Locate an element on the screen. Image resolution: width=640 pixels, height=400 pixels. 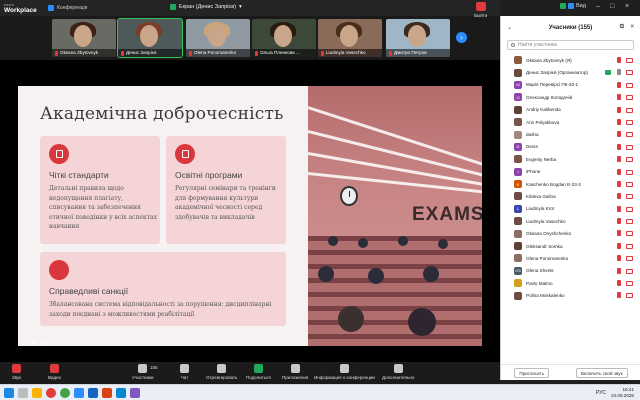
maximize-icon: □ is located at coordinates (612, 6).